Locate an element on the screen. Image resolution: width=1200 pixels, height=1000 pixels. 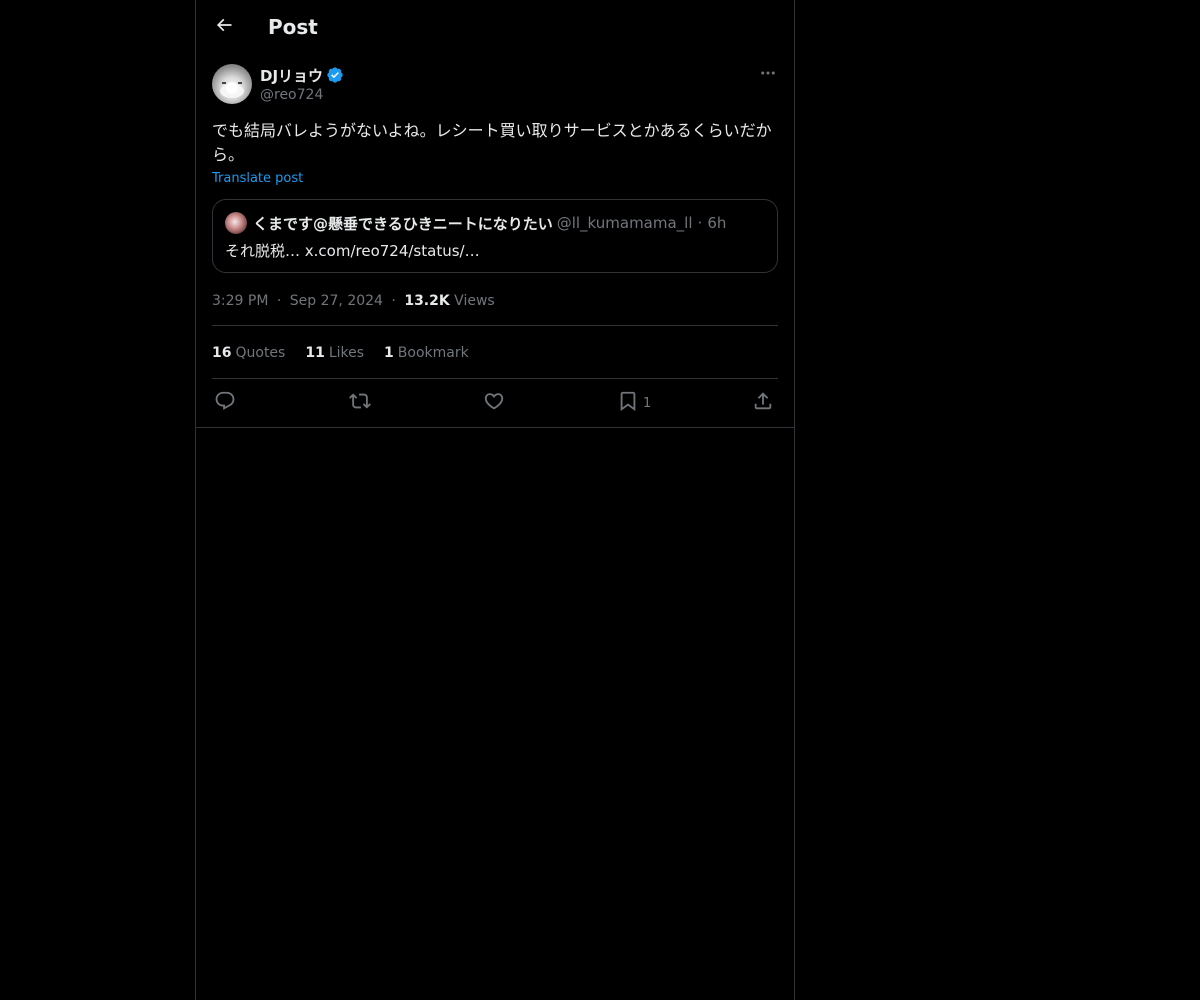
bookmark-icon is located at coordinates (628, 403).